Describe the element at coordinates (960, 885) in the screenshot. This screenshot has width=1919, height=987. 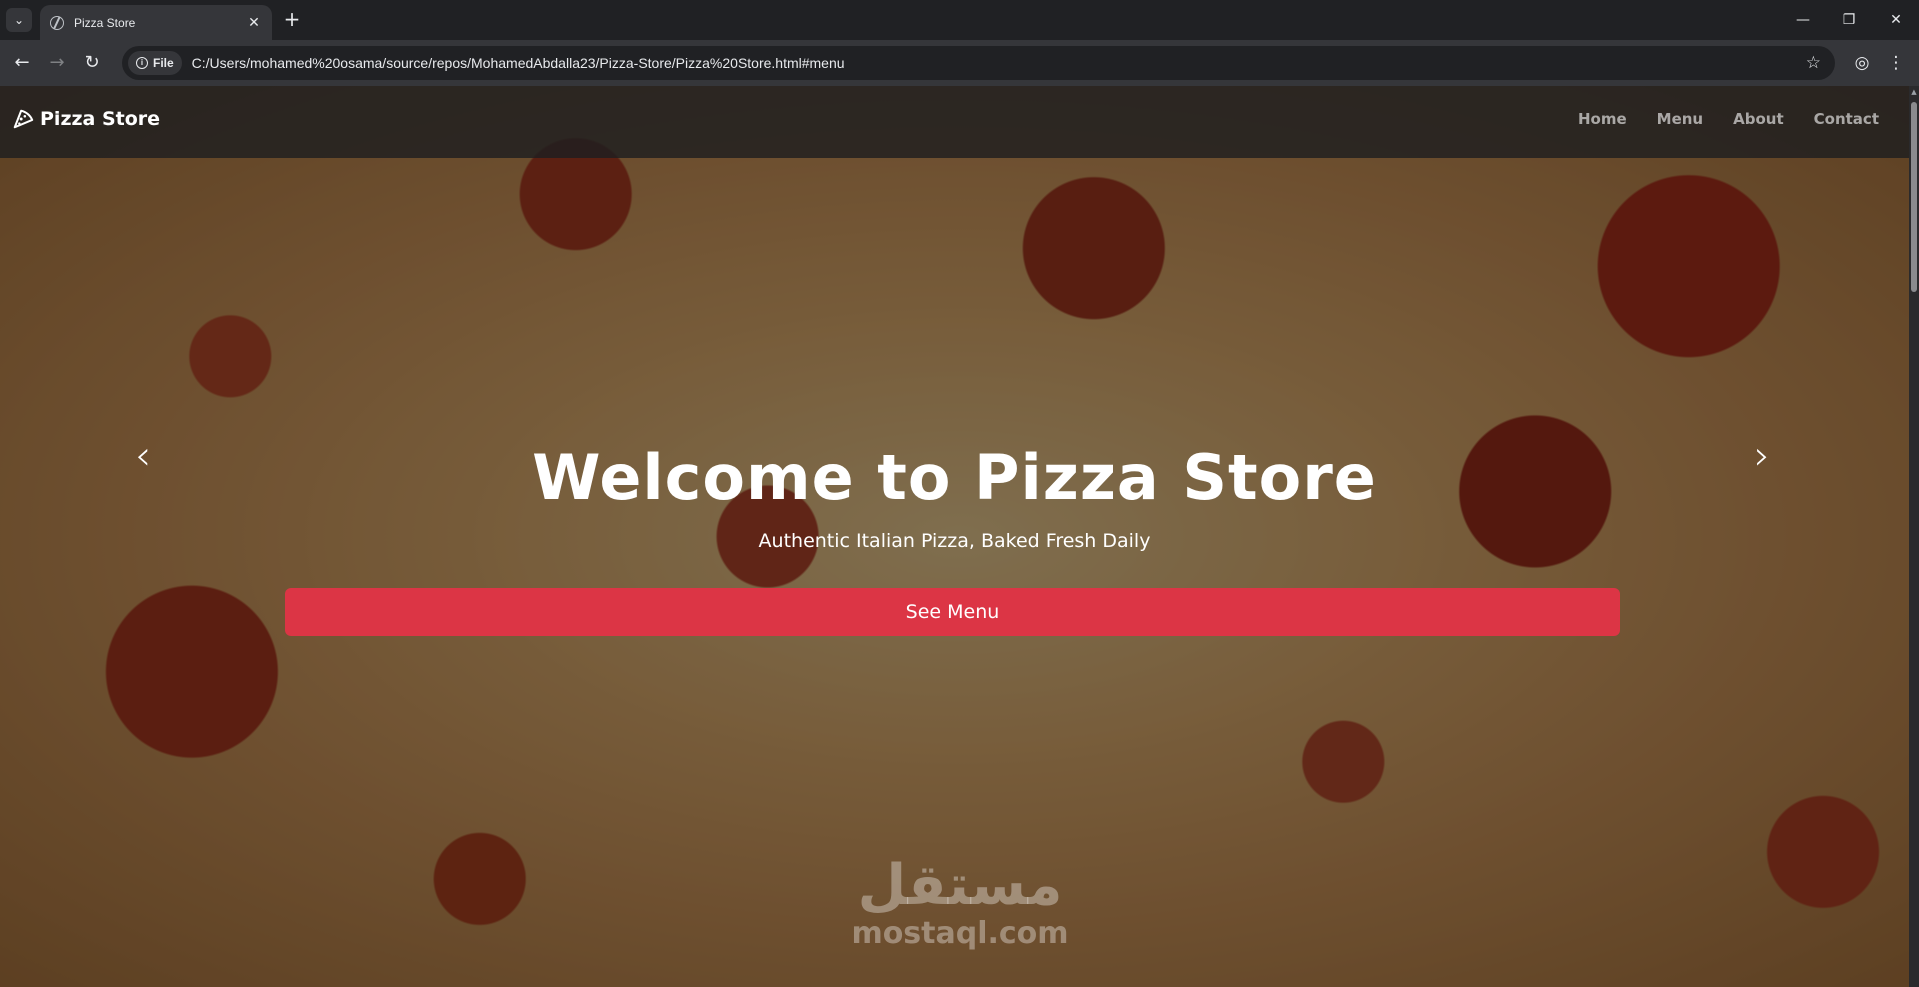
I see `watermark-logo: مستقل` at that location.